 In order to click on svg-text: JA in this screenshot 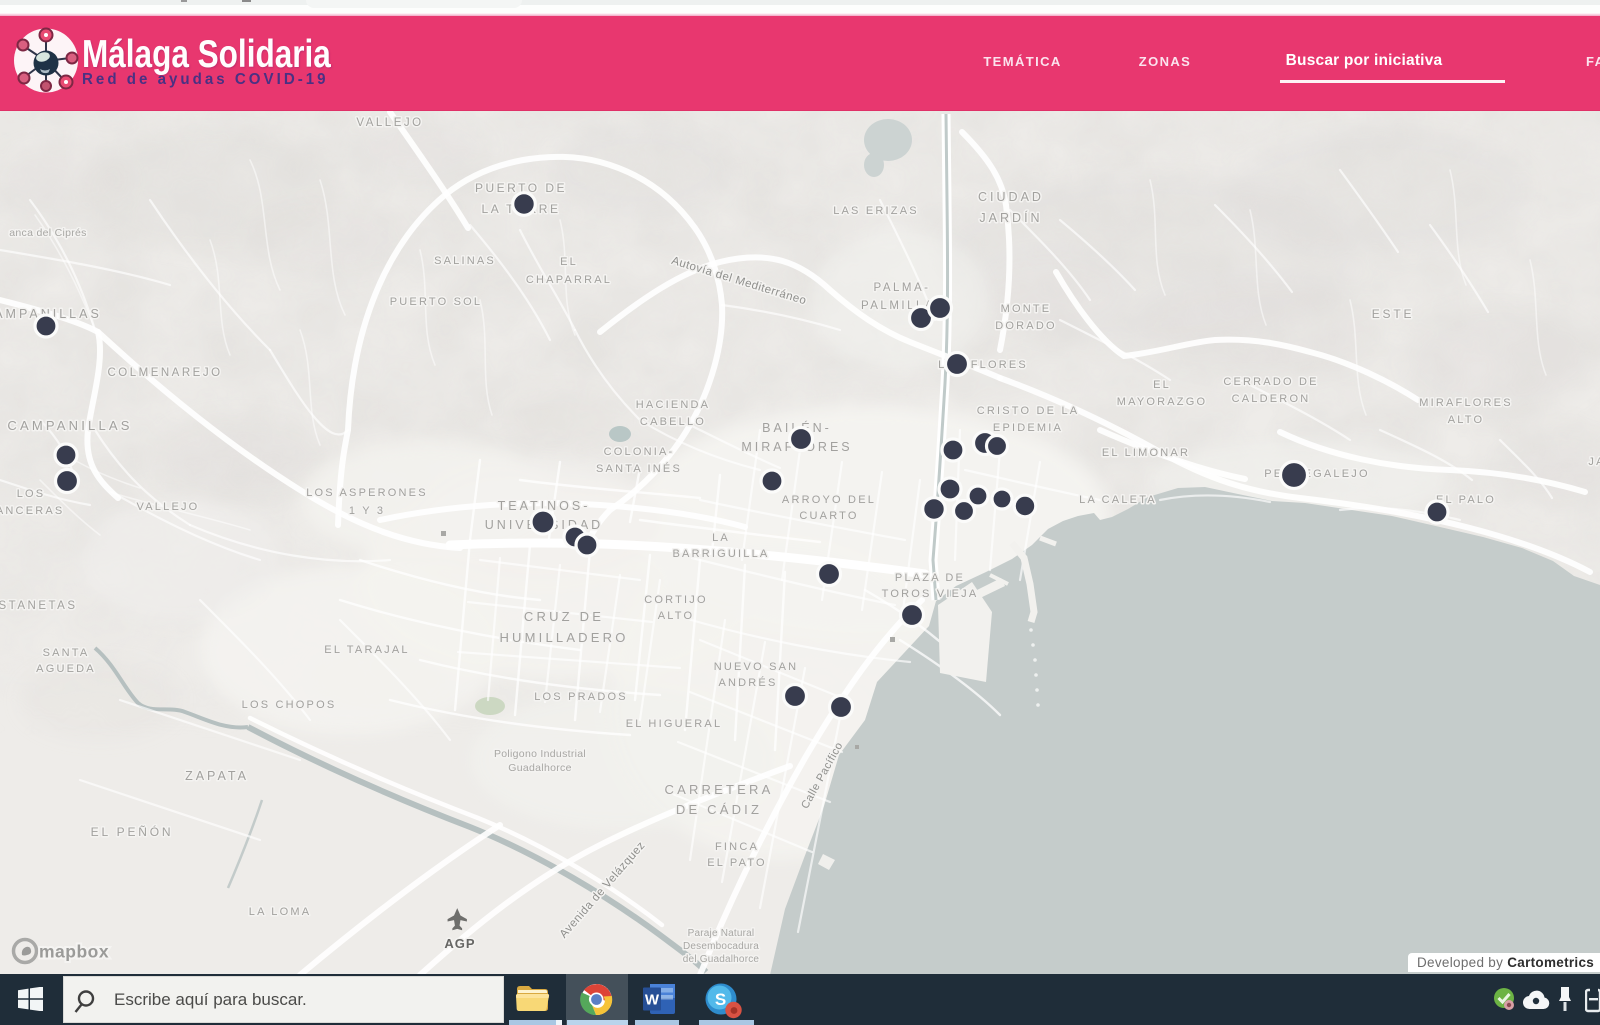, I will do `click(1594, 462)`.